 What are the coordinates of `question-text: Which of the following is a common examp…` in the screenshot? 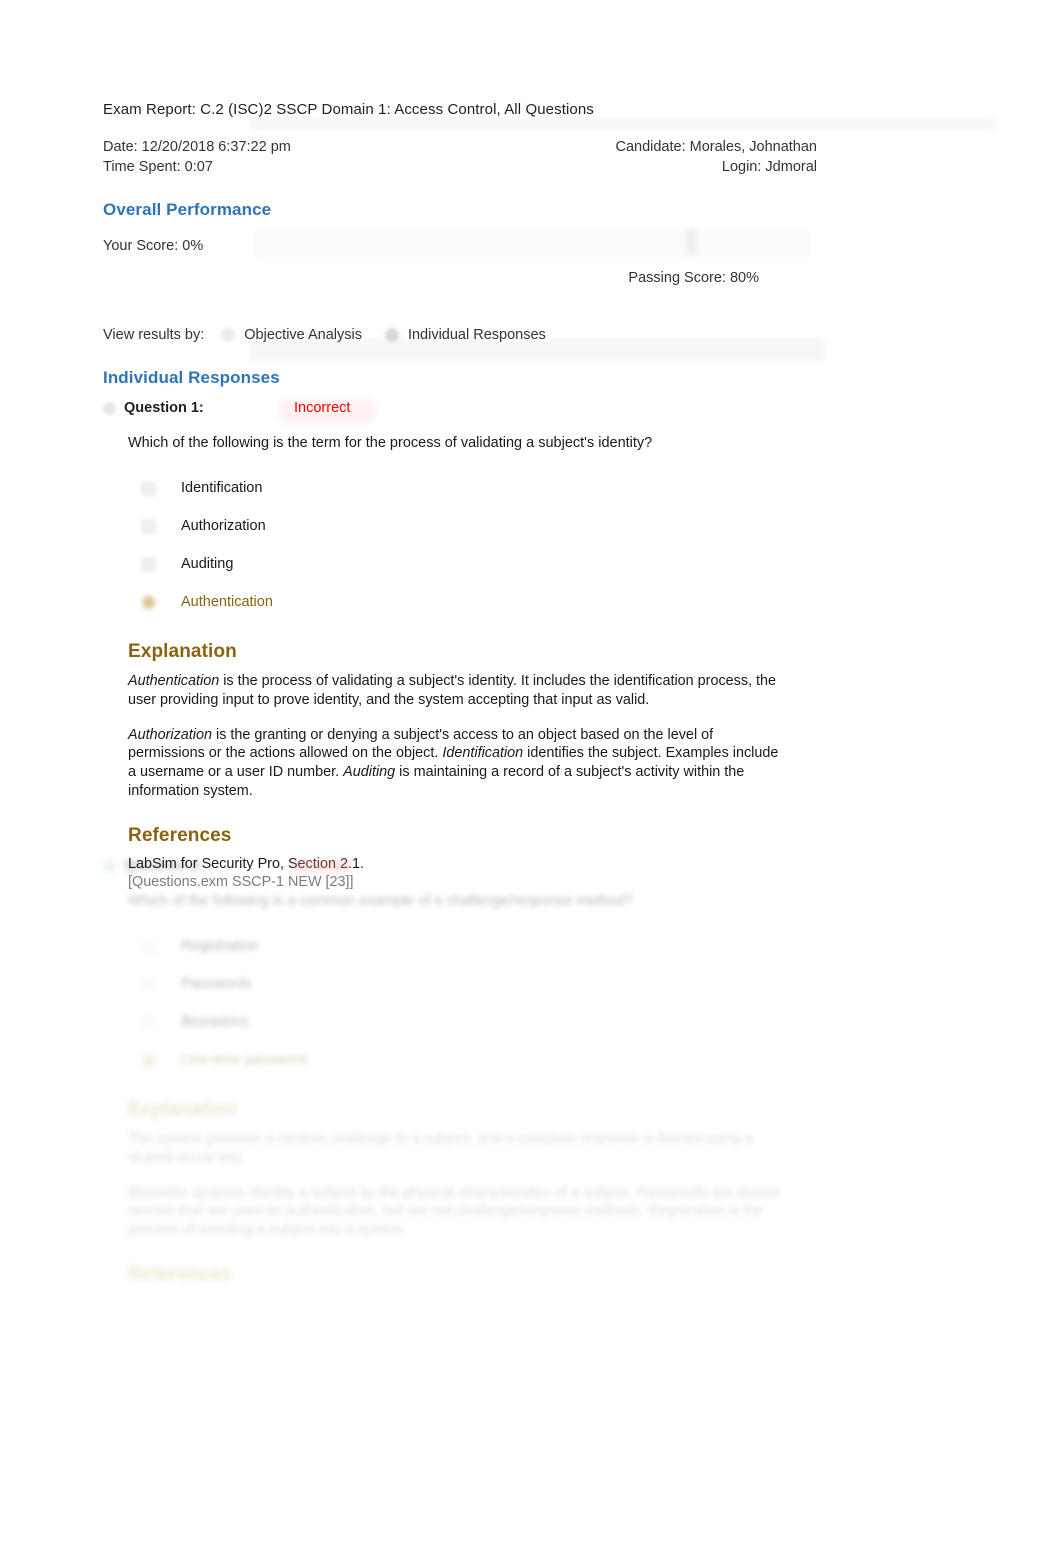 It's located at (380, 901).